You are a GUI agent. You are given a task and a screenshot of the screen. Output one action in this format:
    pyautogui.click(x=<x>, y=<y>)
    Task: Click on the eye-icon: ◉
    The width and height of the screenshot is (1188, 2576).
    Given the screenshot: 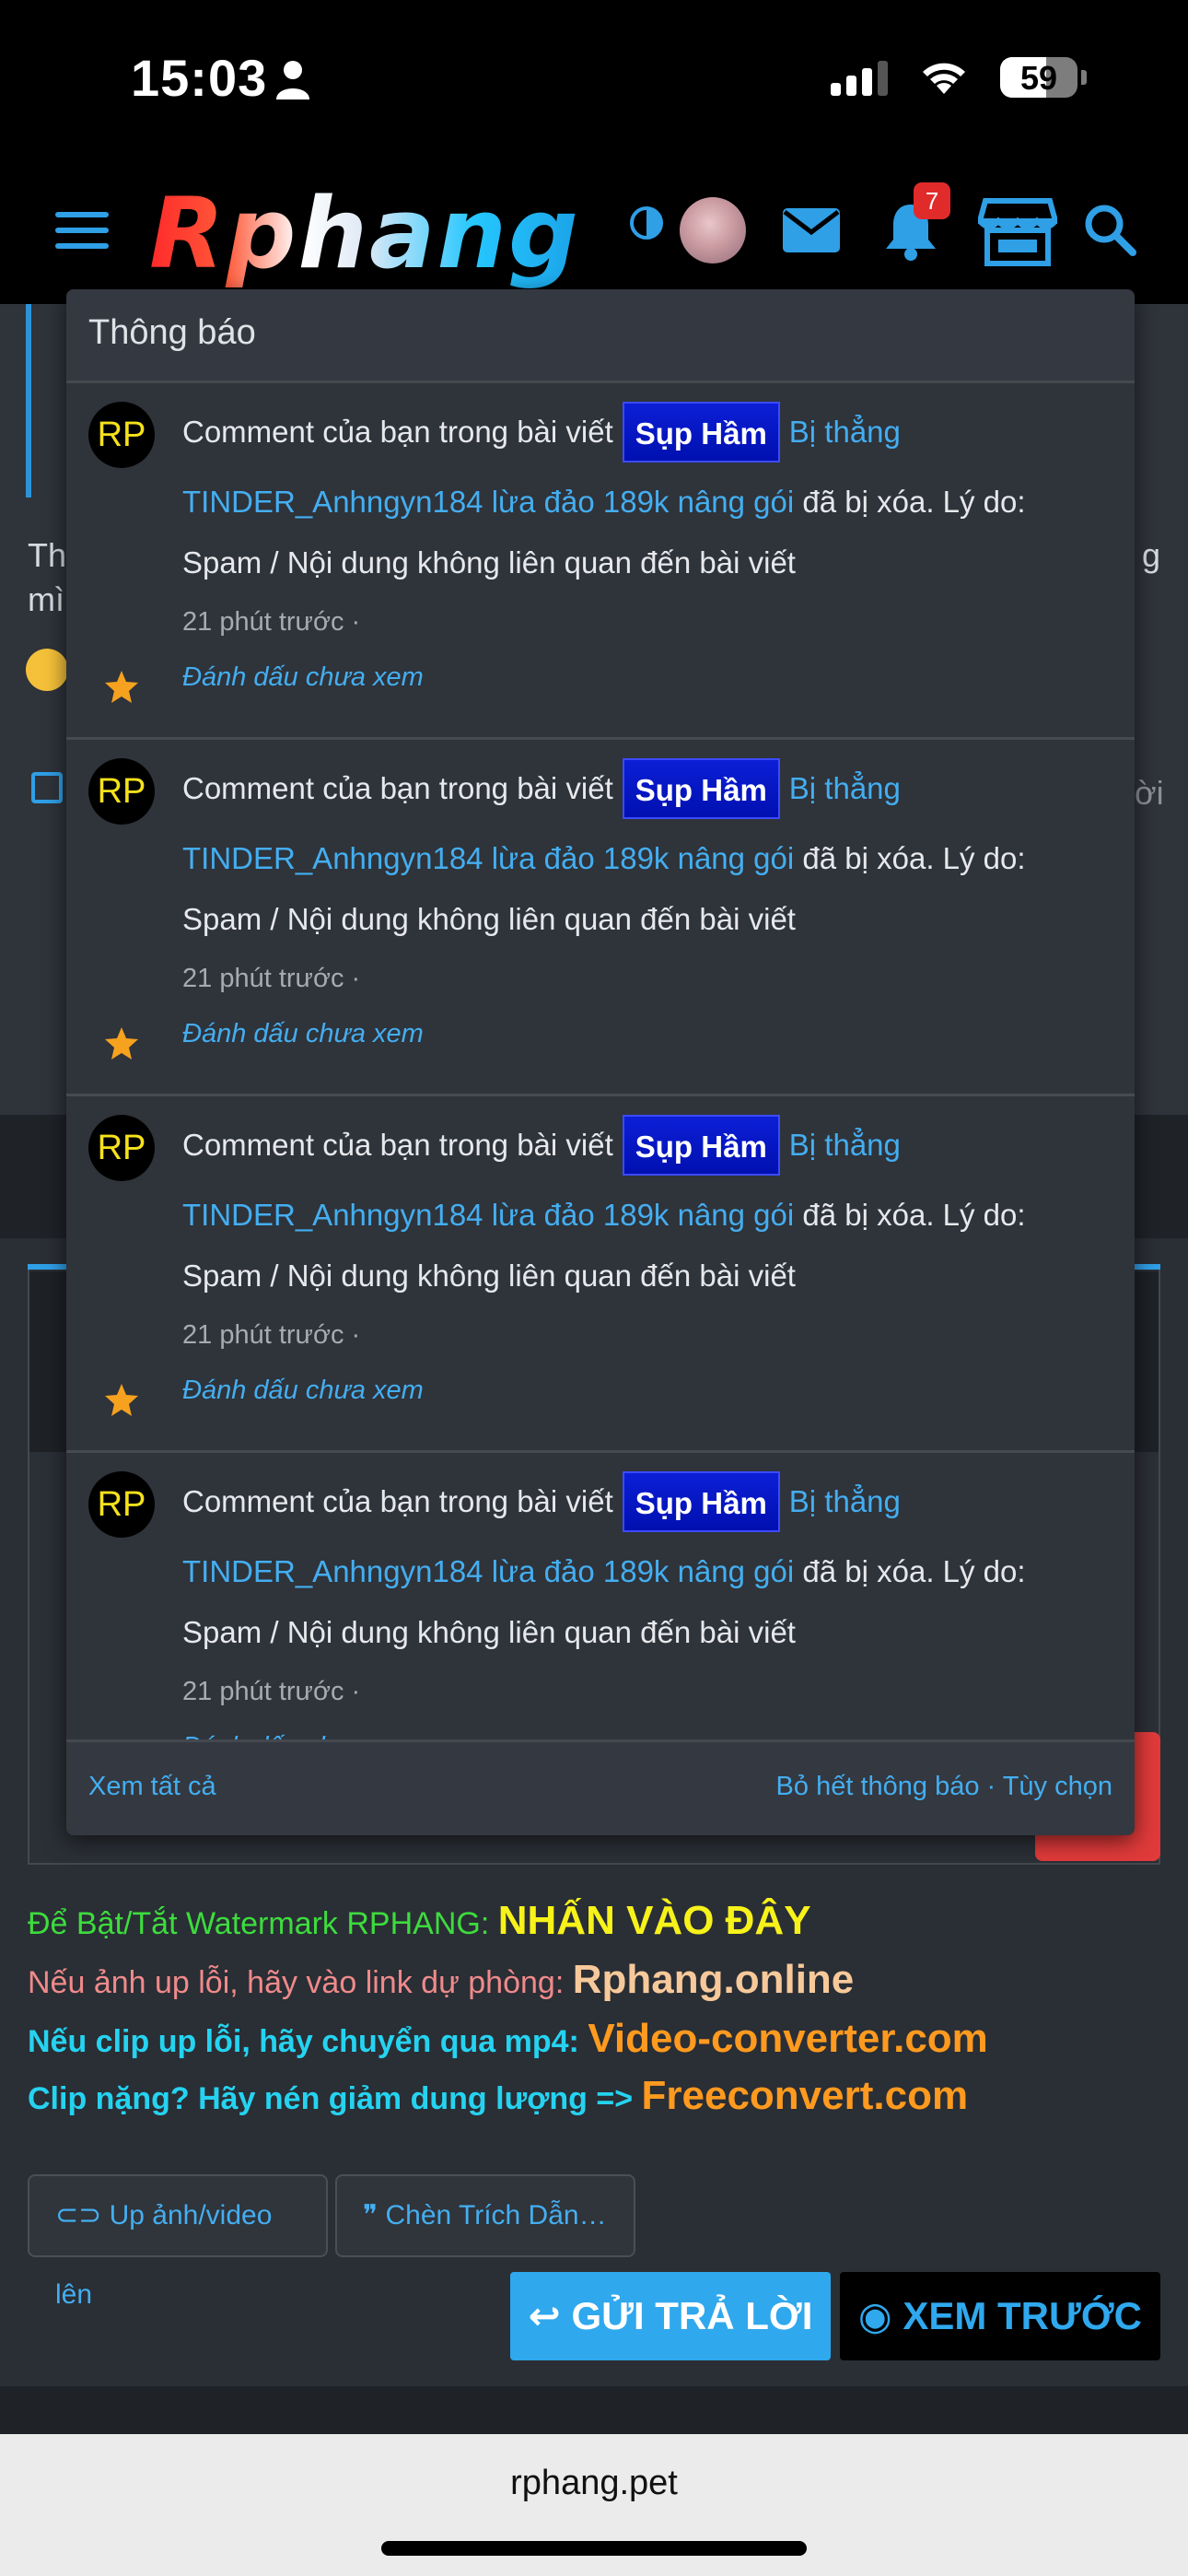 What is the action you would take?
    pyautogui.click(x=880, y=2315)
    